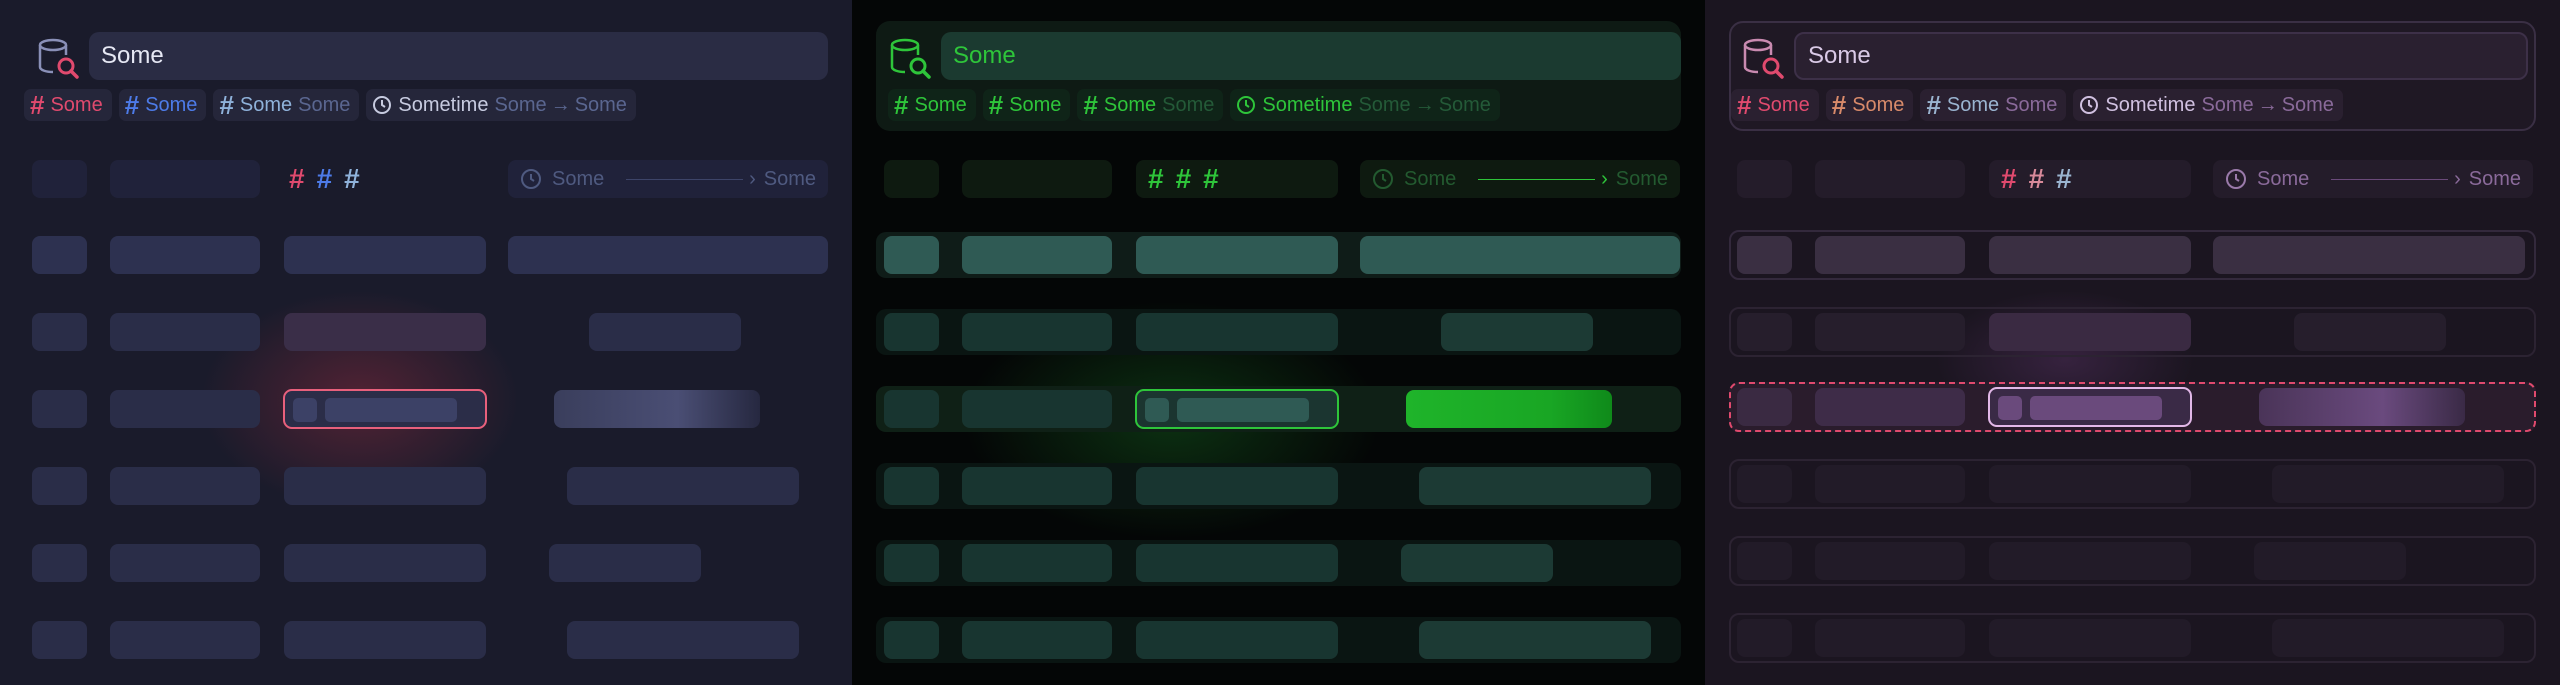 Image resolution: width=2560 pixels, height=685 pixels. What do you see at coordinates (2390, 179) in the screenshot?
I see `arrow-line` at bounding box center [2390, 179].